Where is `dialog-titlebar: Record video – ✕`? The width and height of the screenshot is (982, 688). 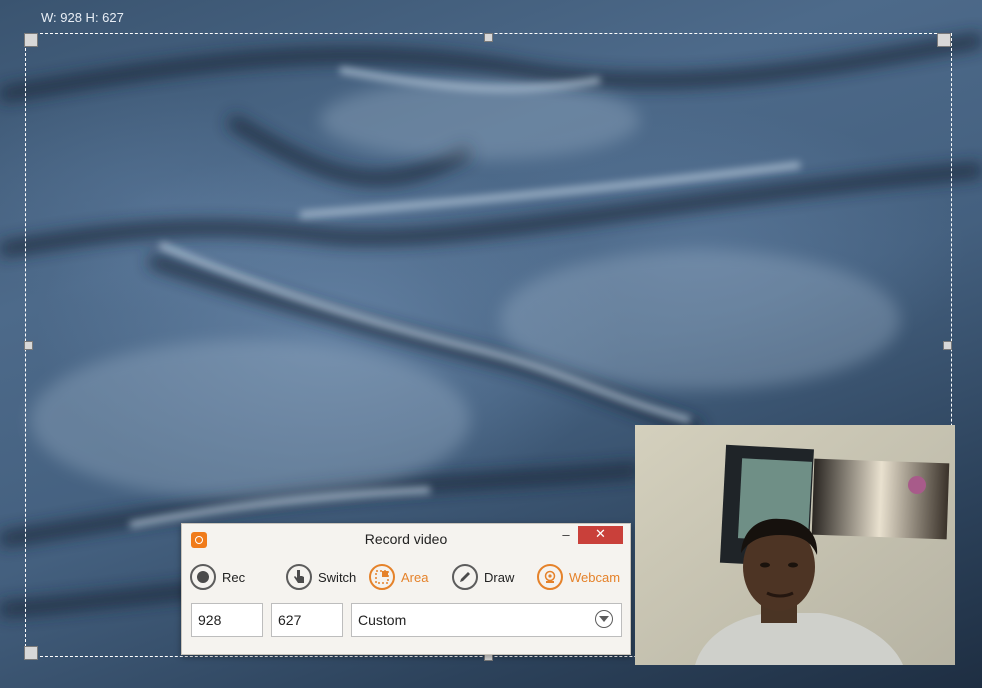
dialog-titlebar: Record video – ✕ is located at coordinates (406, 539).